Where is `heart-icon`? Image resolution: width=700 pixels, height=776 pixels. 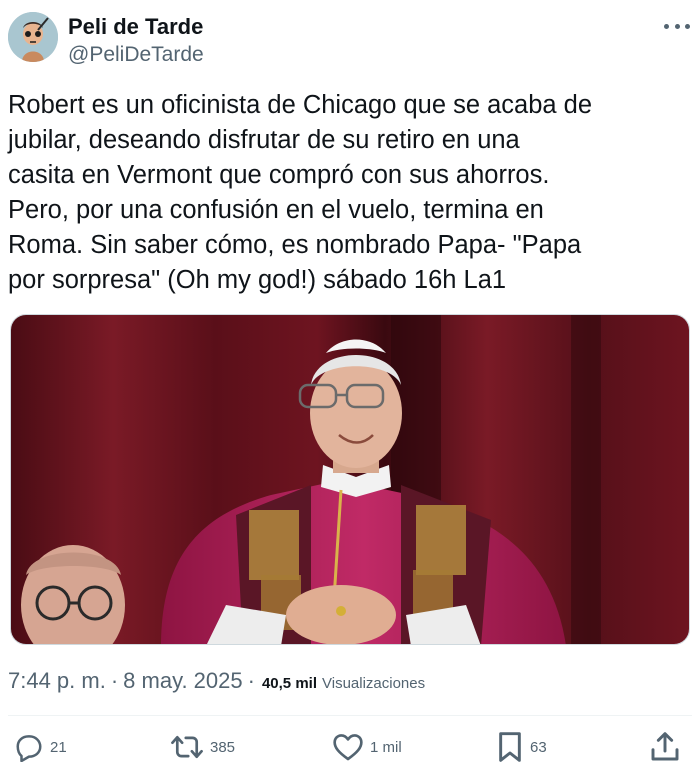 heart-icon is located at coordinates (348, 747).